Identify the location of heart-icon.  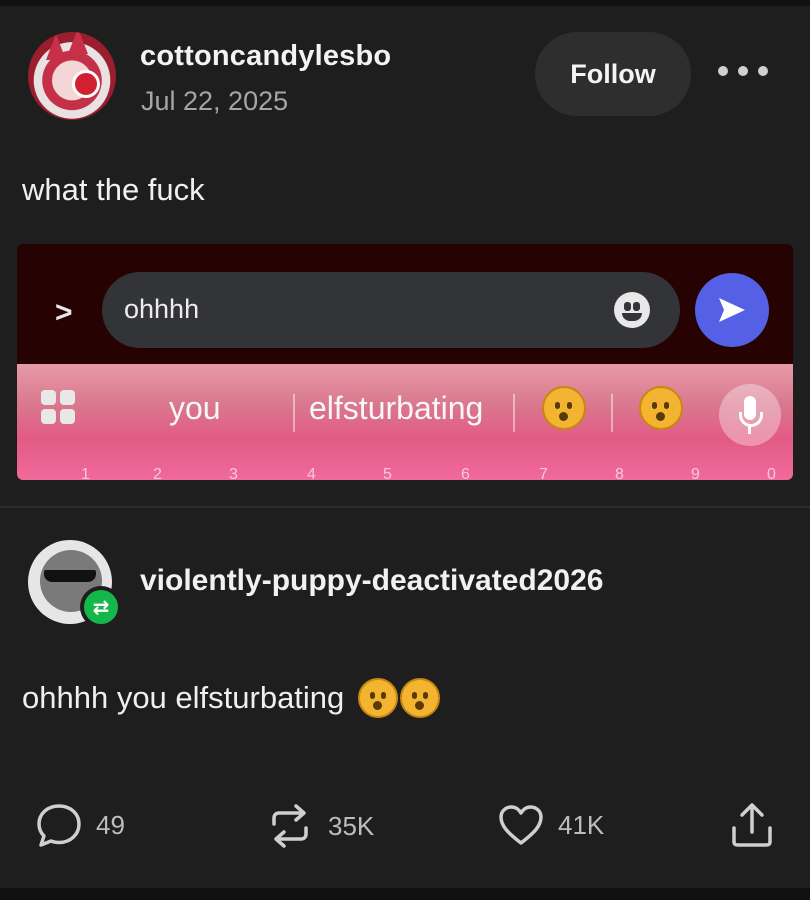
(521, 825).